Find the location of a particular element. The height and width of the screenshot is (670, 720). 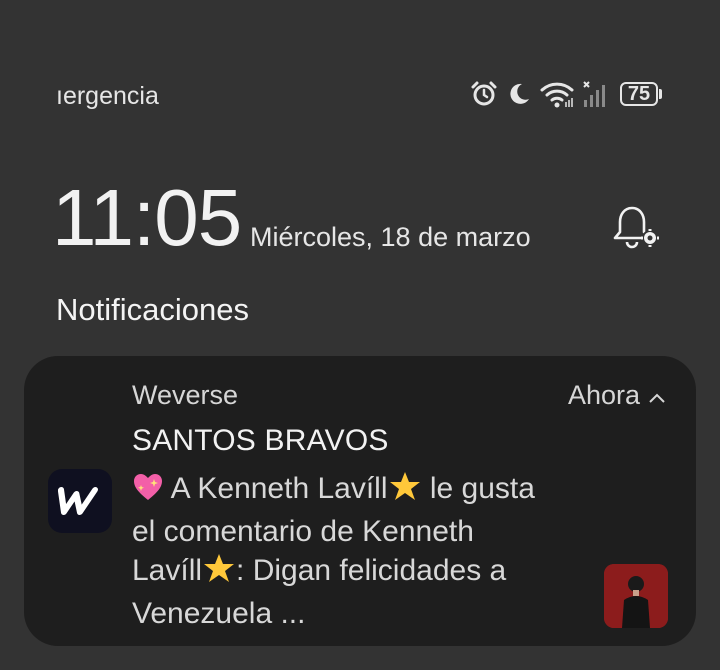

signal-icon is located at coordinates (597, 94).